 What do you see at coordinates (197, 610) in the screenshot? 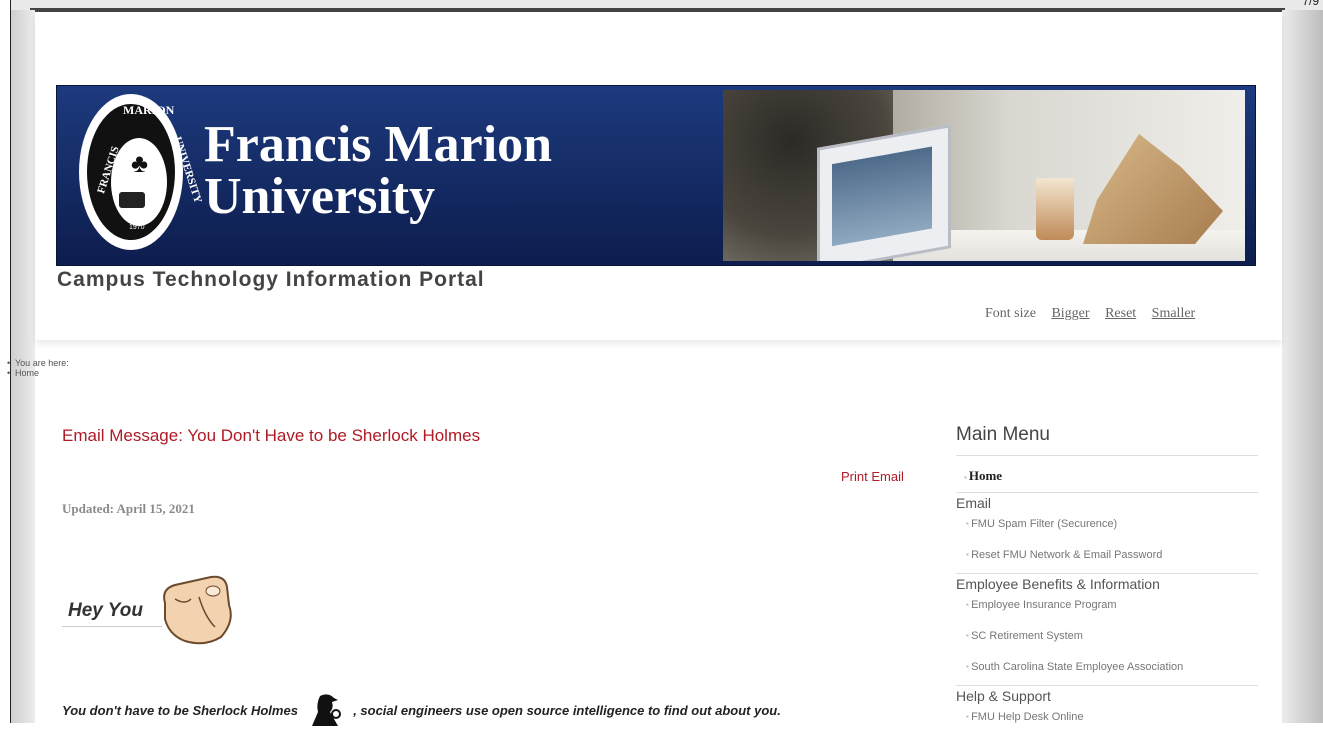
I see `pointing-hand-icon` at bounding box center [197, 610].